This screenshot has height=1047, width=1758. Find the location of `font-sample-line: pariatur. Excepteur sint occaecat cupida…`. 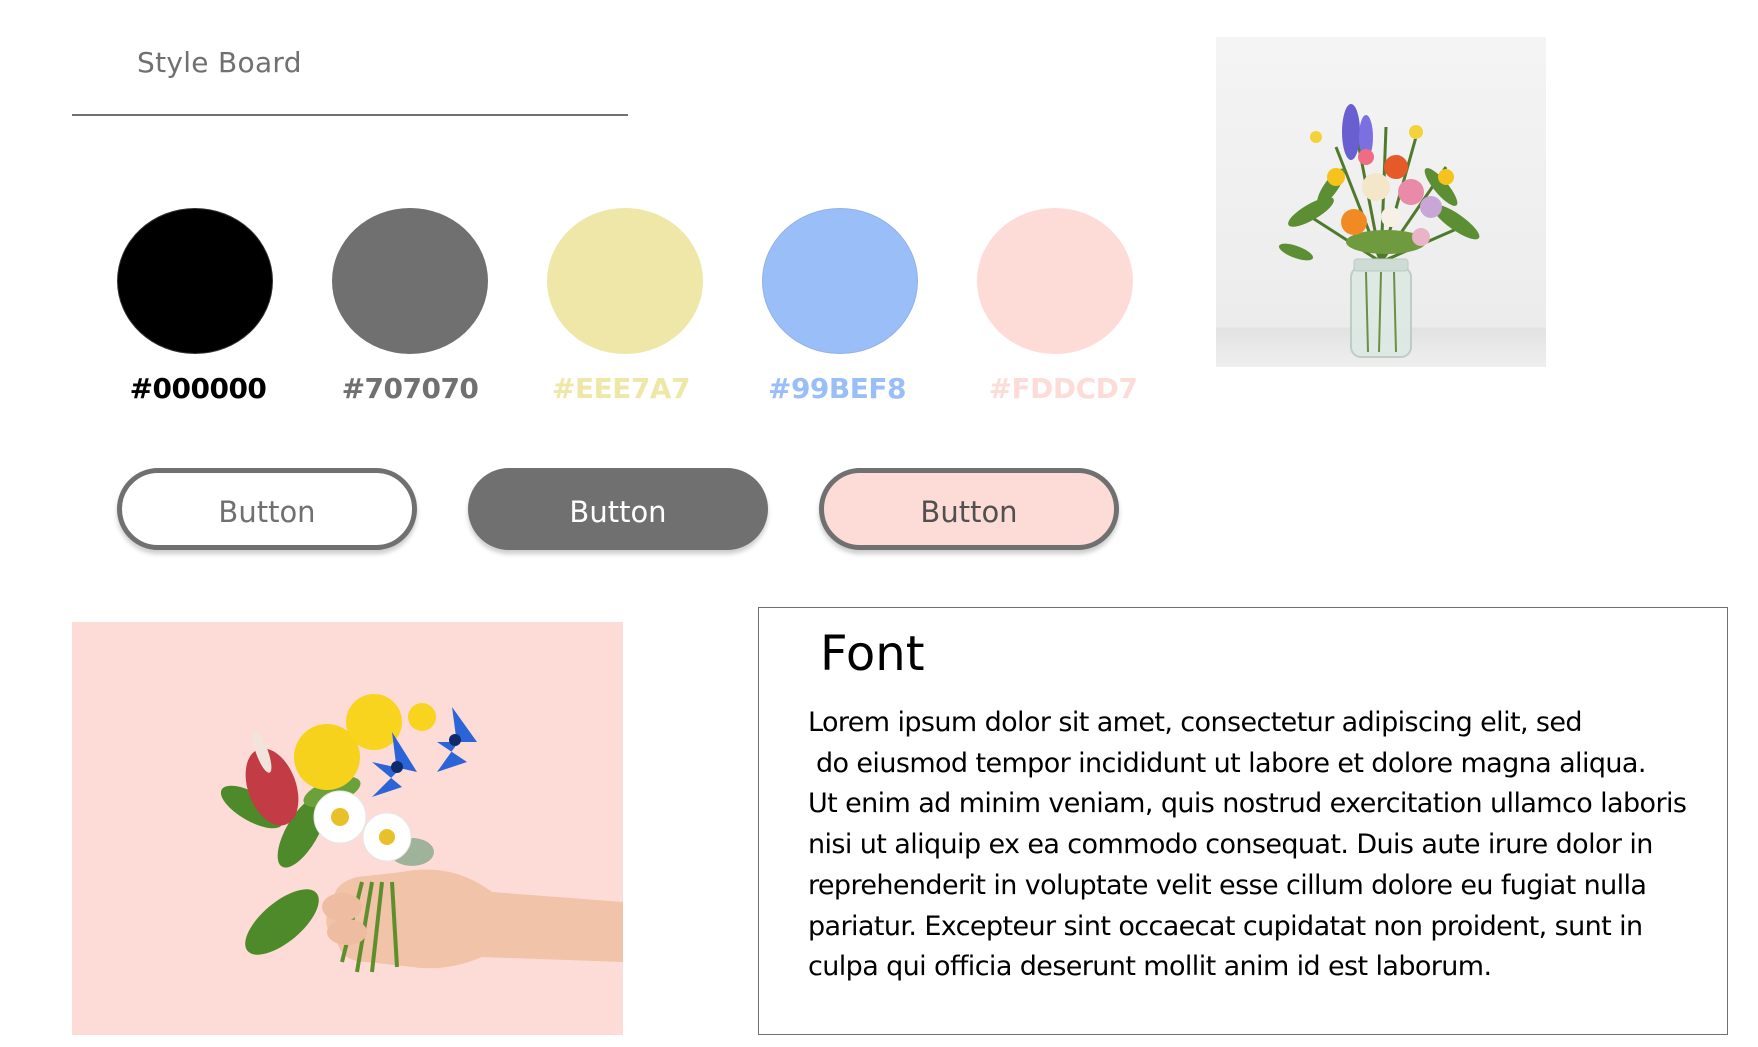

font-sample-line: pariatur. Excepteur sint occaecat cupida… is located at coordinates (1225, 926).